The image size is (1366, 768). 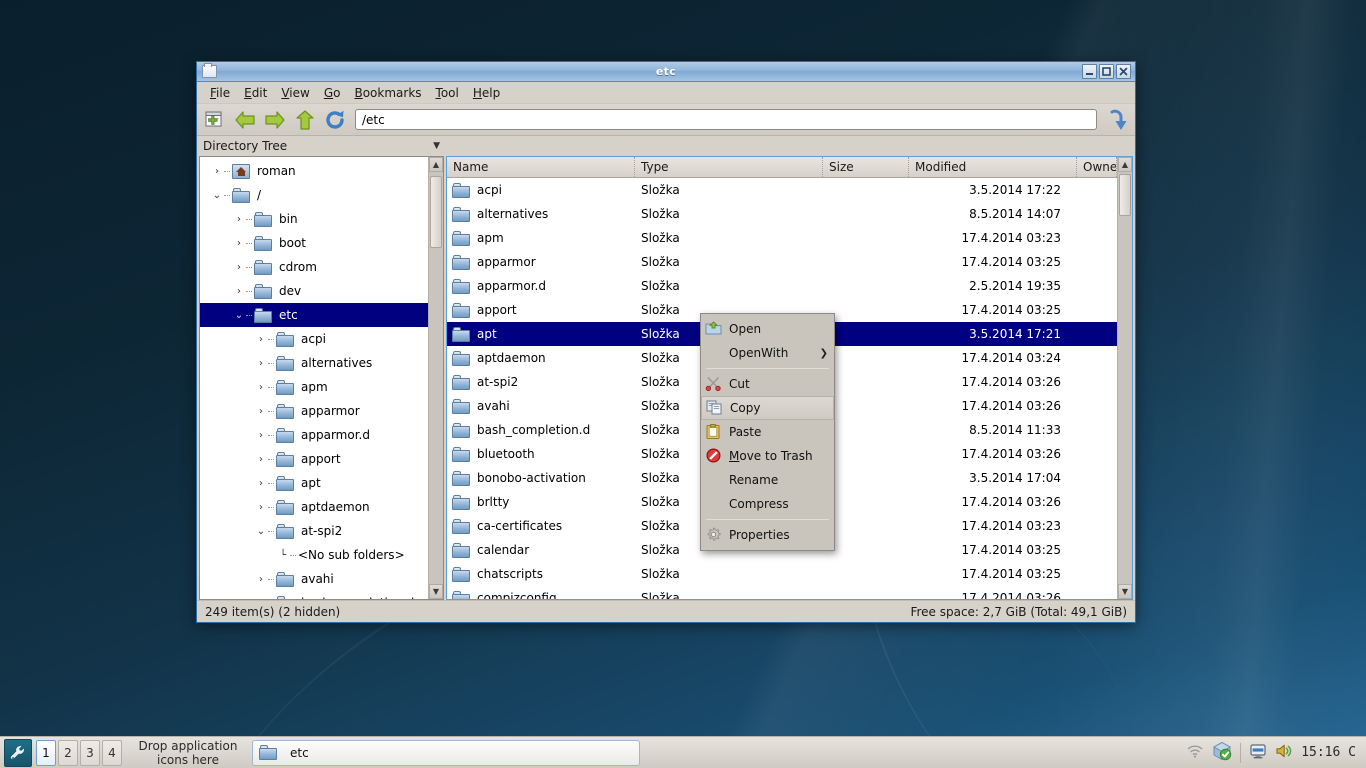 What do you see at coordinates (46, 752) in the screenshot?
I see `workspace-button-1: 1` at bounding box center [46, 752].